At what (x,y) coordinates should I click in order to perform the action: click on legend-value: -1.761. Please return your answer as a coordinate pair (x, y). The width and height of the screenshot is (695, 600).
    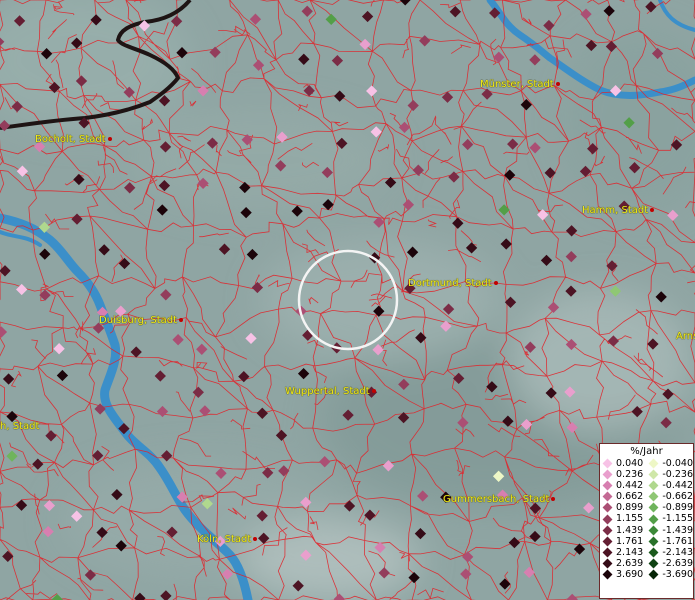
    Looking at the image, I should click on (677, 541).